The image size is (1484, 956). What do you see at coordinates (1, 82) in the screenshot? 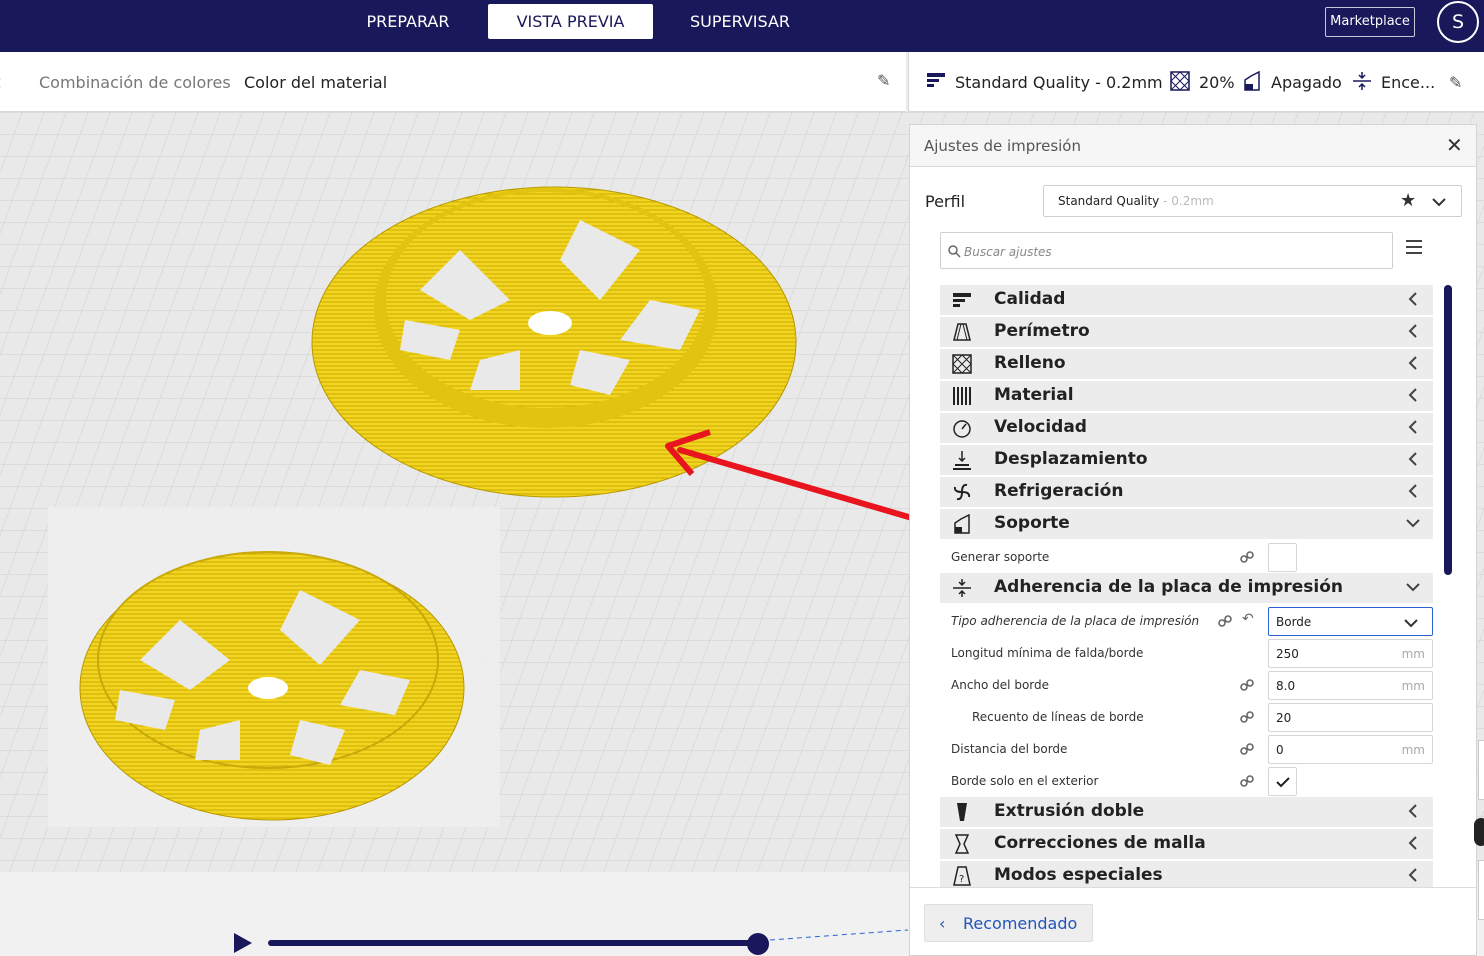
I see `collapse-chevron-icon: ‹` at bounding box center [1, 82].